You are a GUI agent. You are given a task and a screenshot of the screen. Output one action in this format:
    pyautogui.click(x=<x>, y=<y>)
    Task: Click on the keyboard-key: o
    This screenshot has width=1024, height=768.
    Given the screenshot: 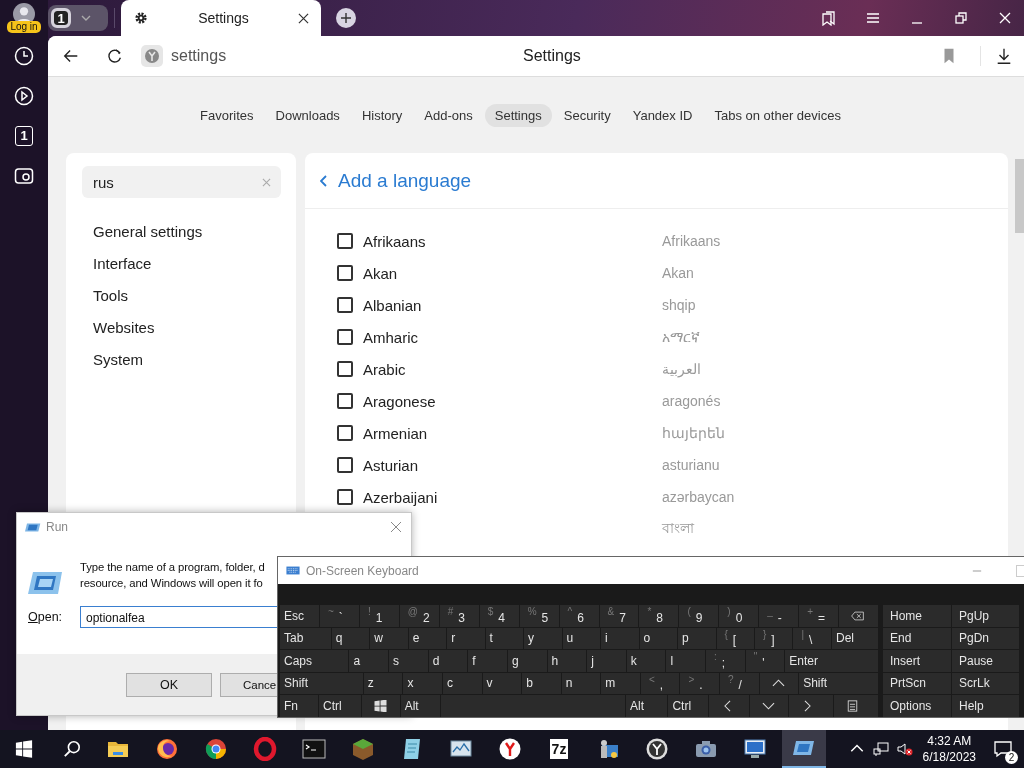 What is the action you would take?
    pyautogui.click(x=658, y=638)
    